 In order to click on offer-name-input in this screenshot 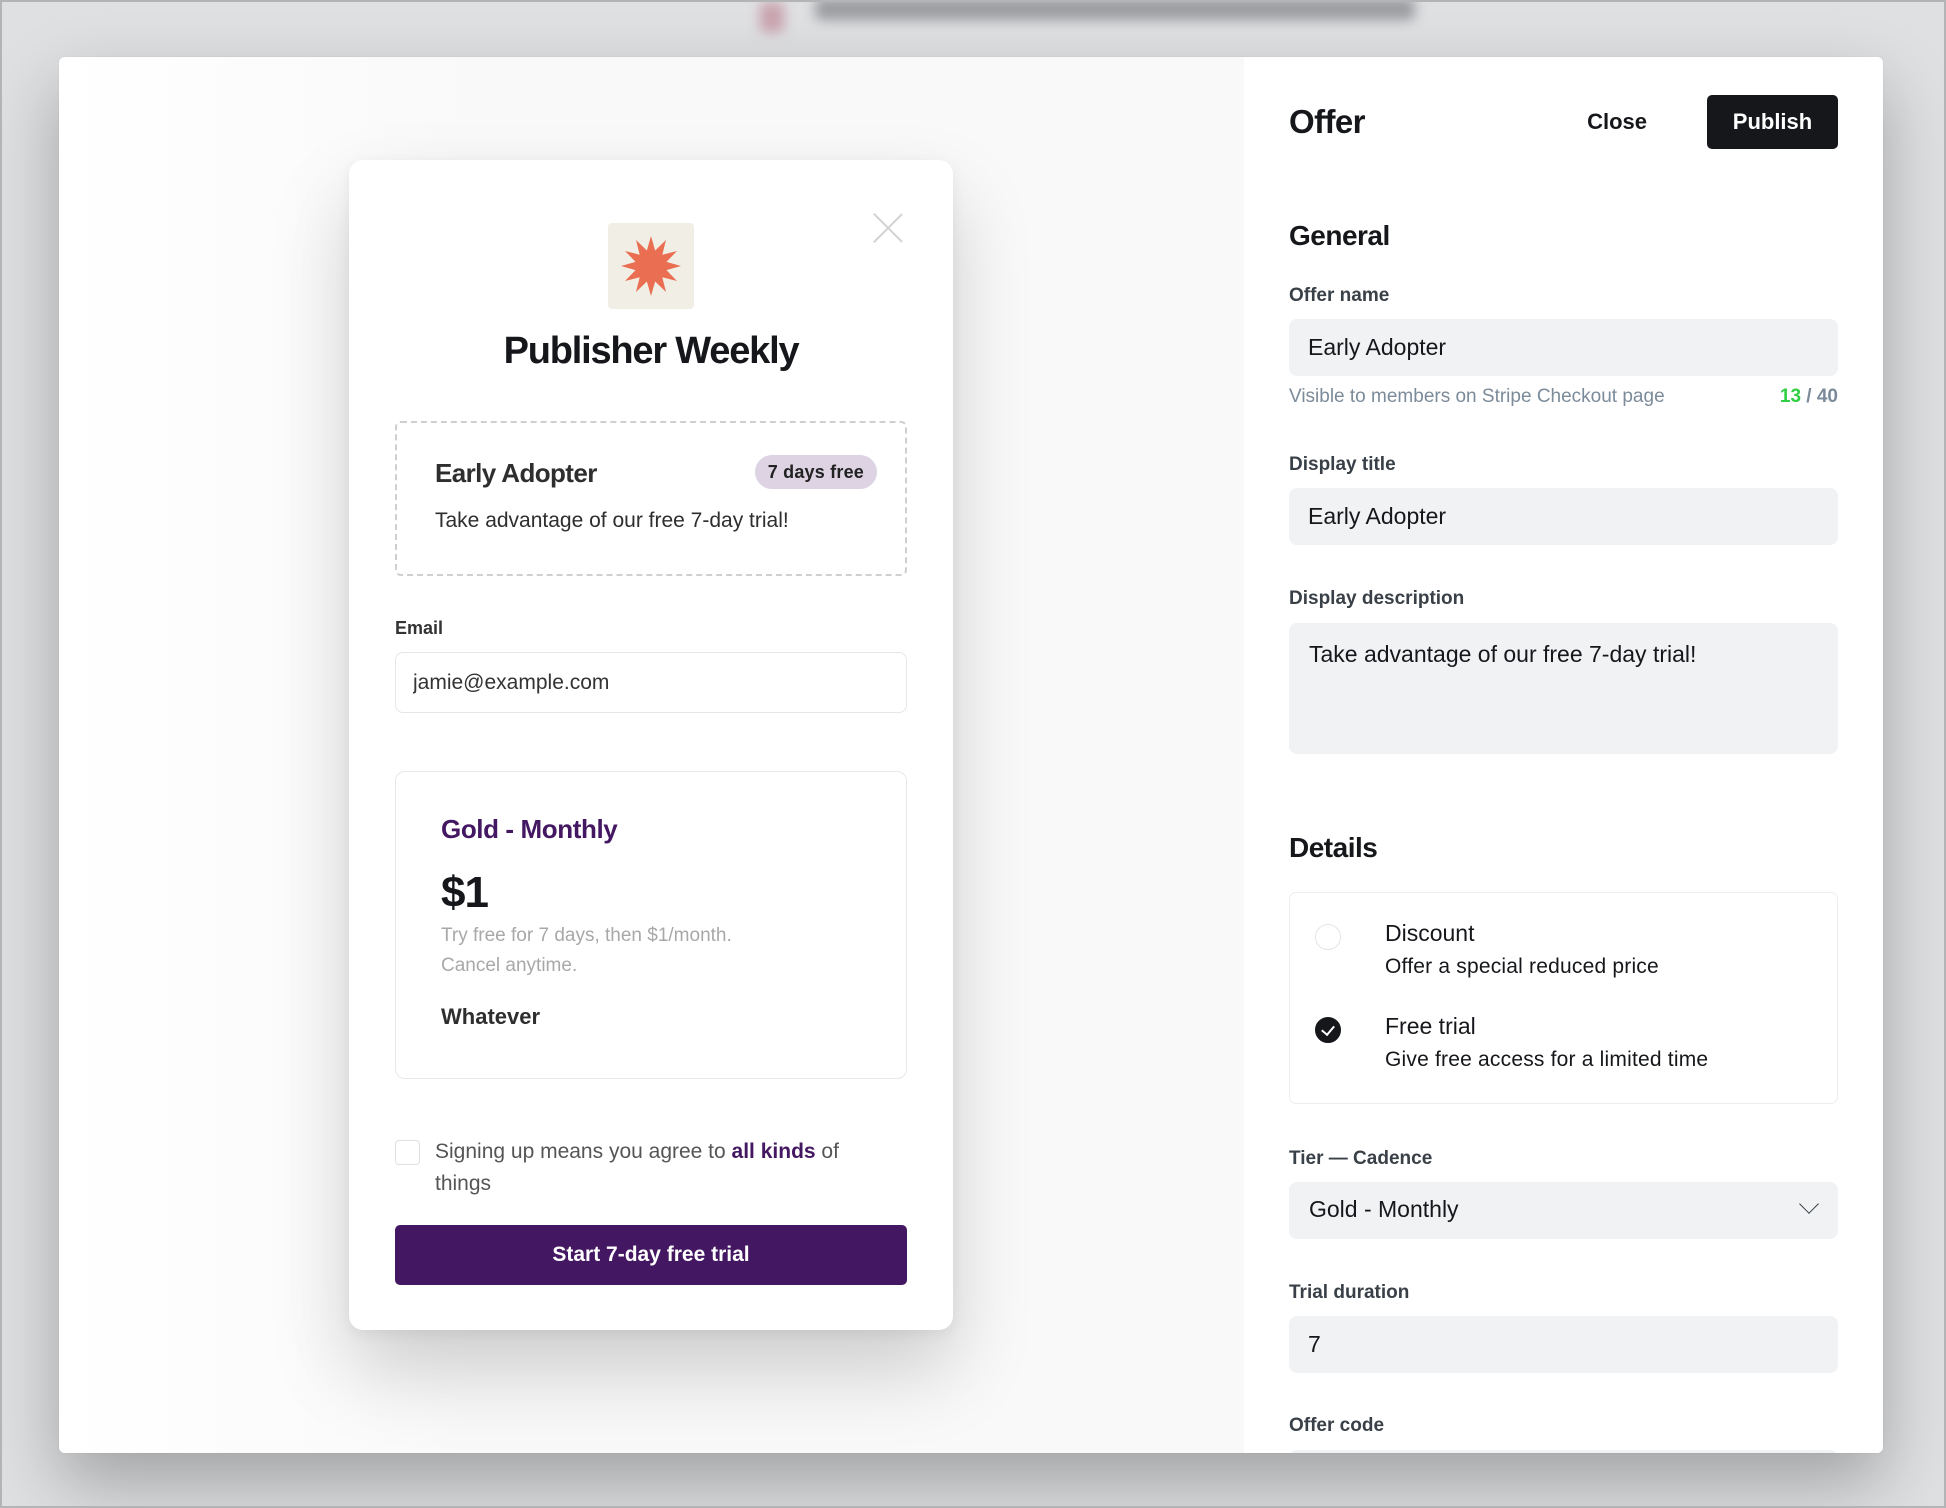, I will do `click(1563, 347)`.